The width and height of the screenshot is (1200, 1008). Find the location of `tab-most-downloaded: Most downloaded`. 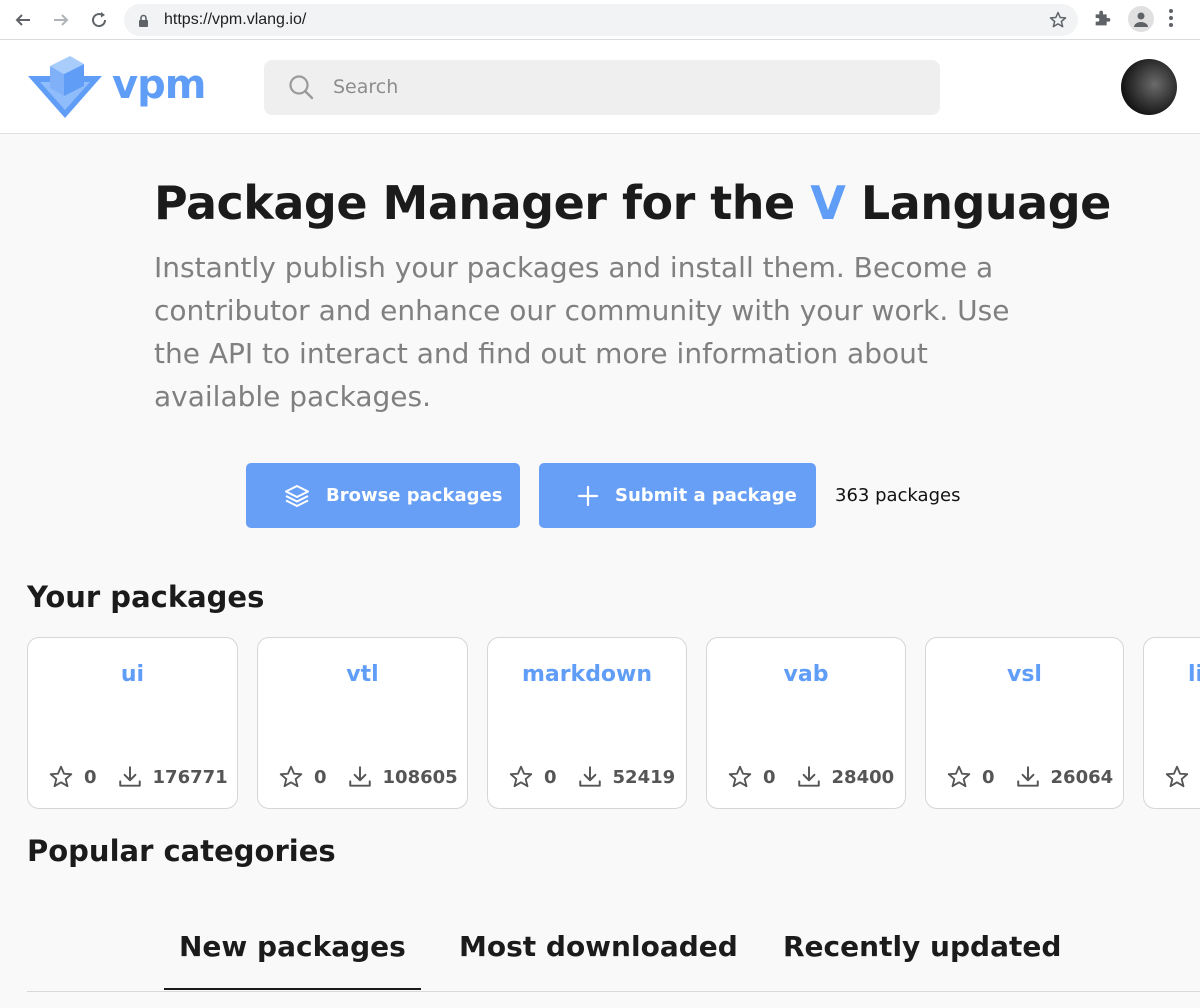

tab-most-downloaded: Most downloaded is located at coordinates (598, 946).